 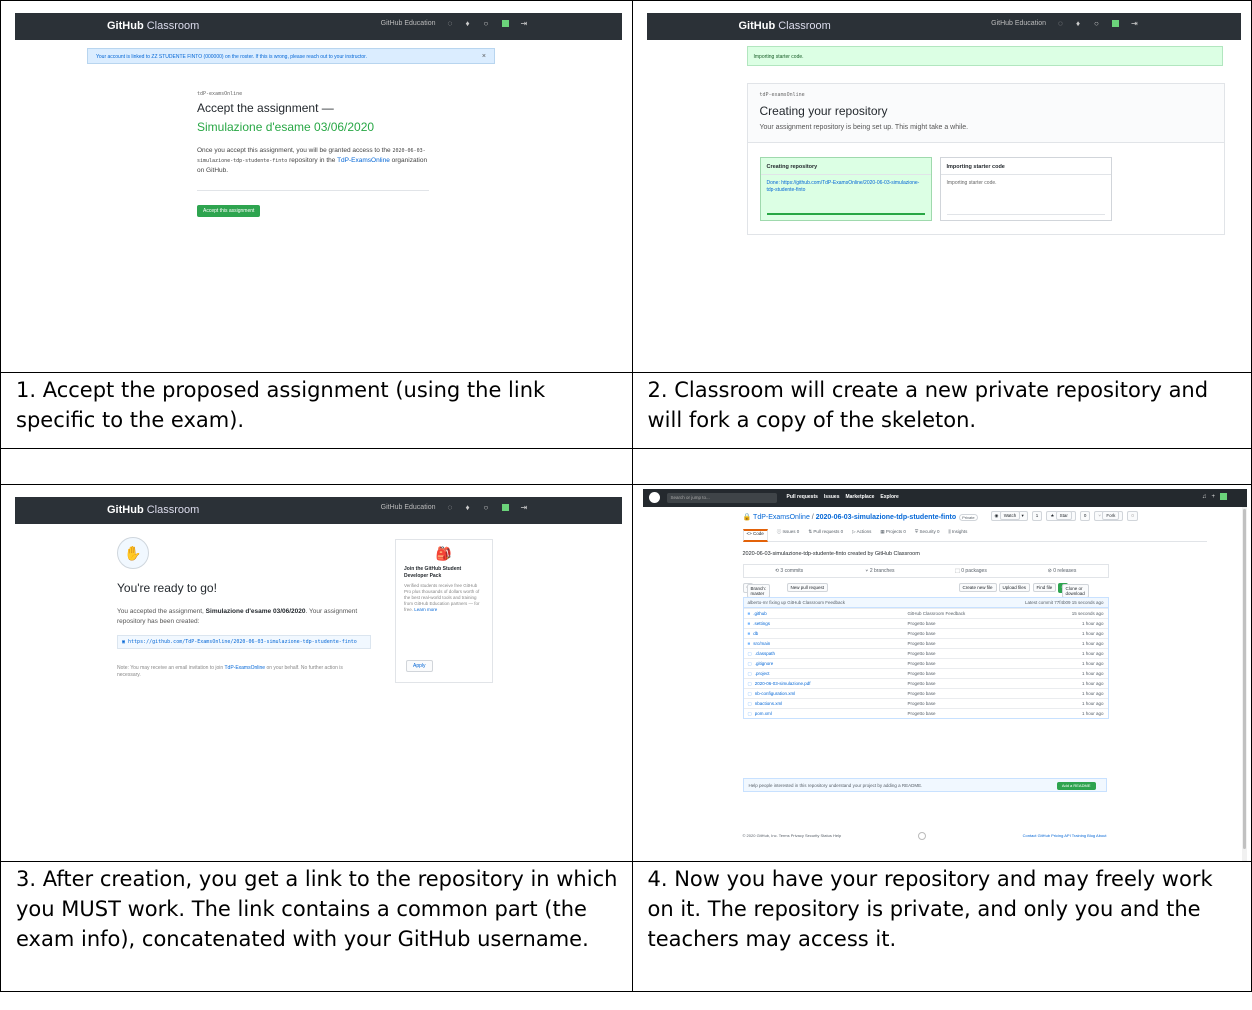 I want to click on new-pr-button: New pull request, so click(x=807, y=587).